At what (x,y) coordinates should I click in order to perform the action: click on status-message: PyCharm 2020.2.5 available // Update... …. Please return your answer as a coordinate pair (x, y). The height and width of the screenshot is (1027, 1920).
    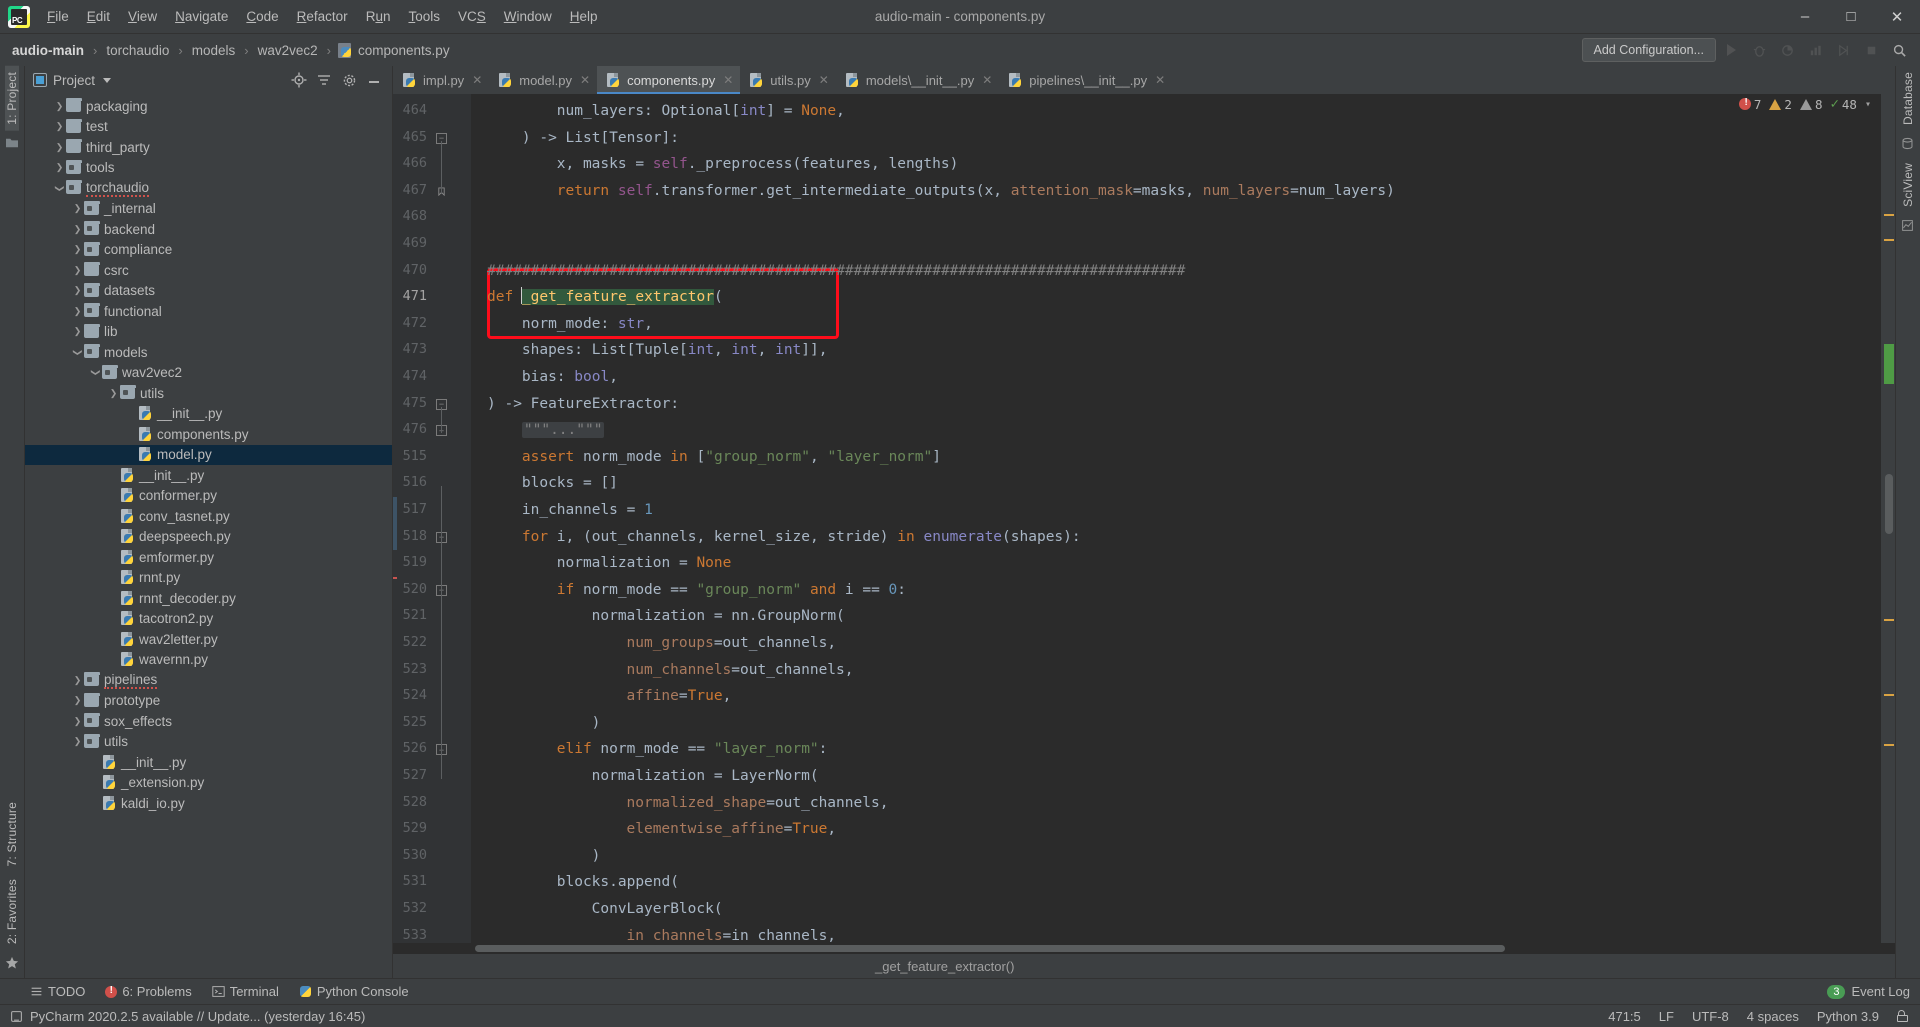
    Looking at the image, I should click on (197, 1016).